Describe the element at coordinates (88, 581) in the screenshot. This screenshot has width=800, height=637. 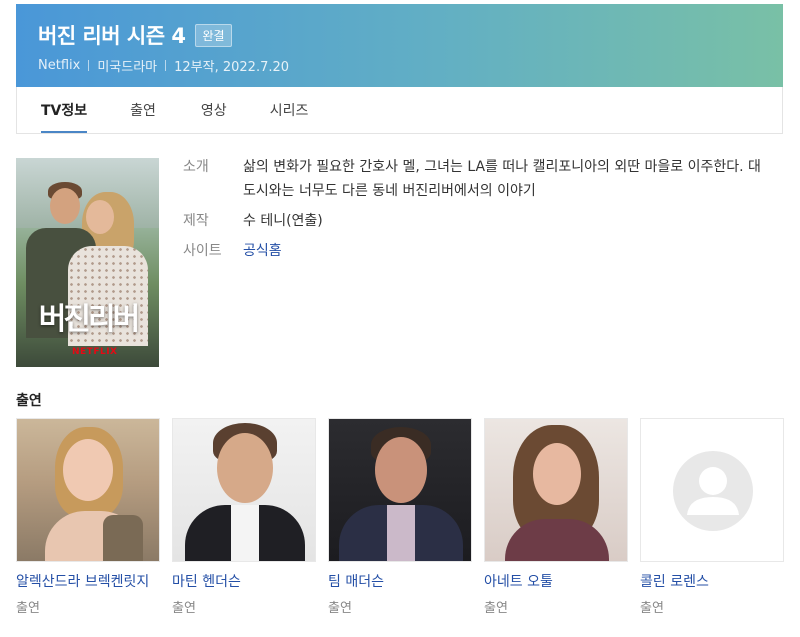
I see `cast-name: 알렉산드라 브렉켄릿지` at that location.